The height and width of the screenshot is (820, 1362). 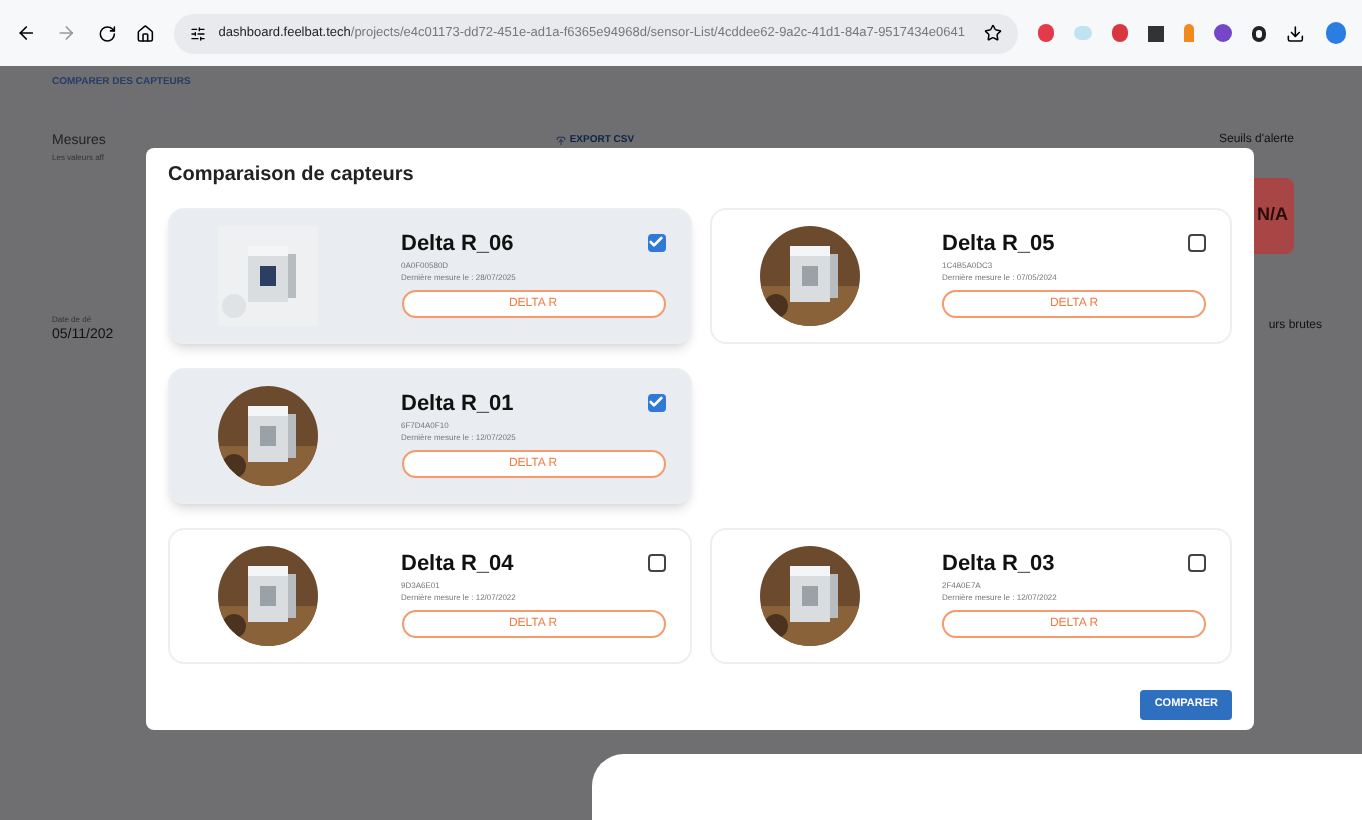 What do you see at coordinates (26, 33) in the screenshot?
I see `back-icon` at bounding box center [26, 33].